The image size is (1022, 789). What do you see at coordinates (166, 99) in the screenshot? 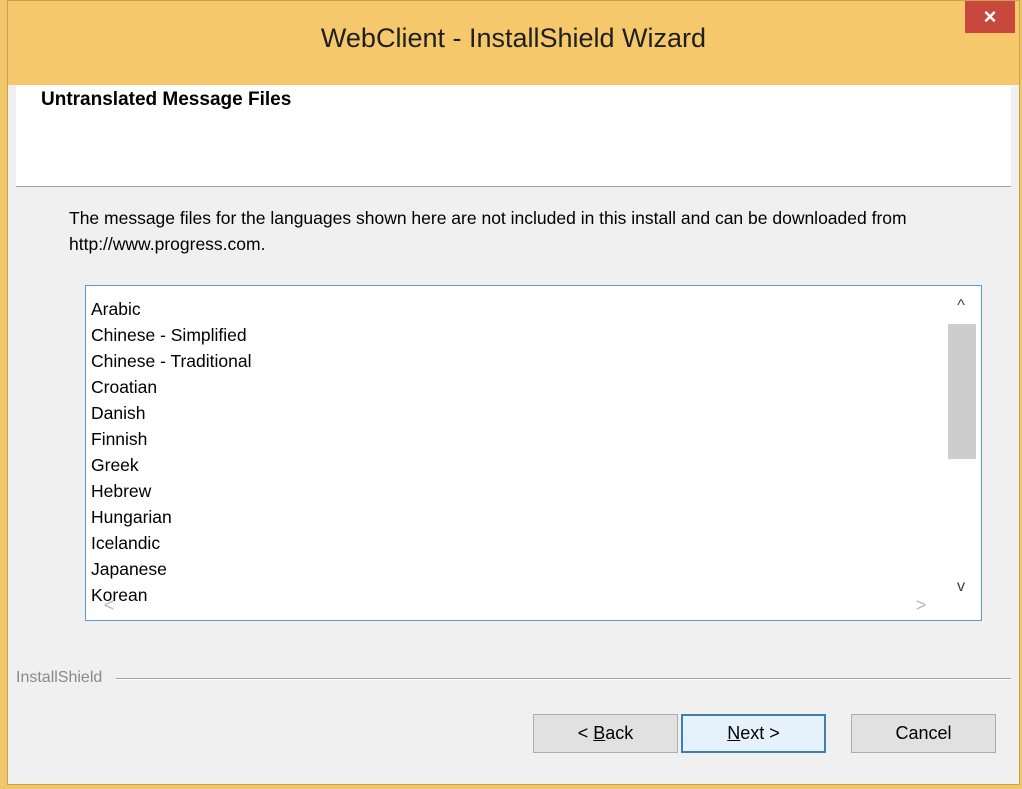
I see `page-title: Untranslated Message Files` at bounding box center [166, 99].